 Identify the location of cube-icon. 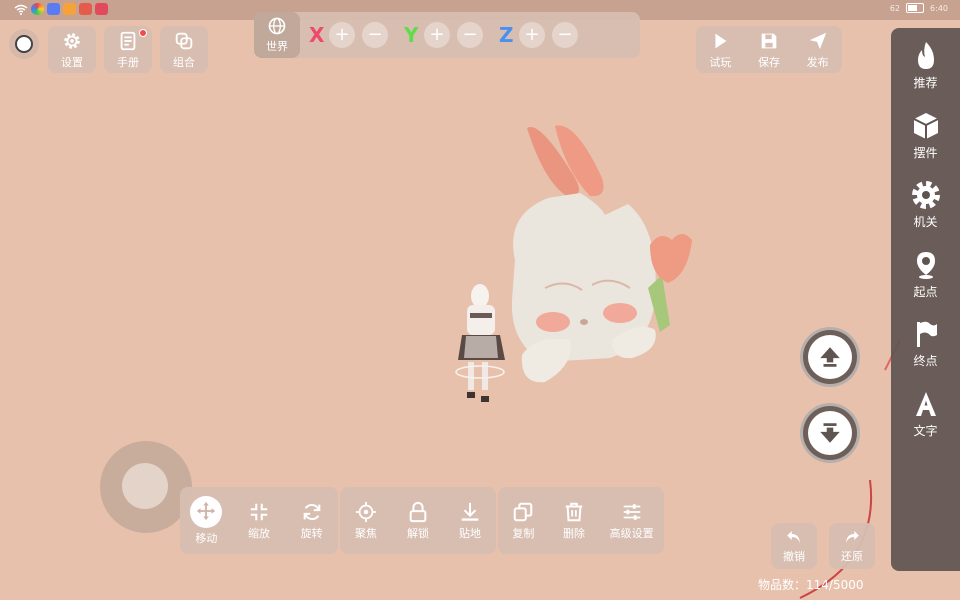
(925, 125).